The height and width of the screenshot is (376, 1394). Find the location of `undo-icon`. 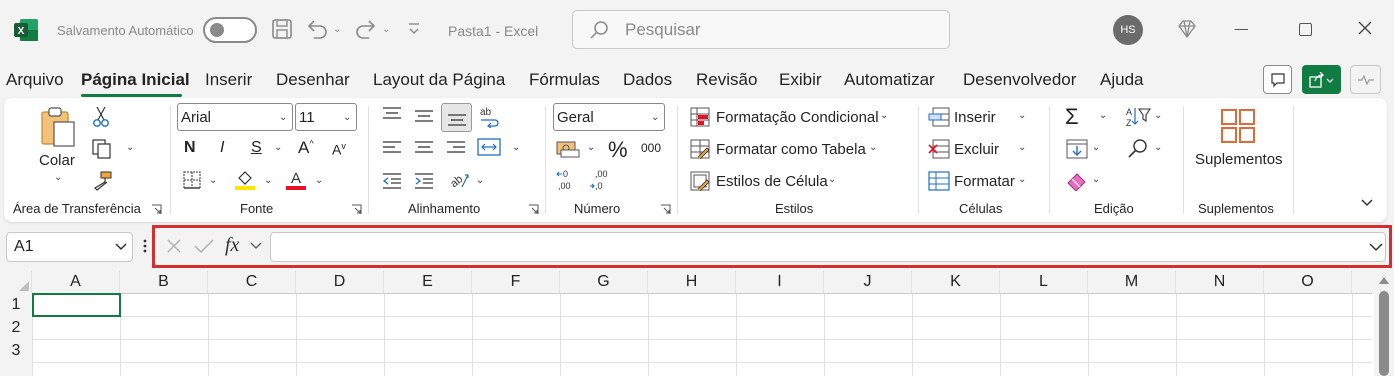

undo-icon is located at coordinates (317, 29).